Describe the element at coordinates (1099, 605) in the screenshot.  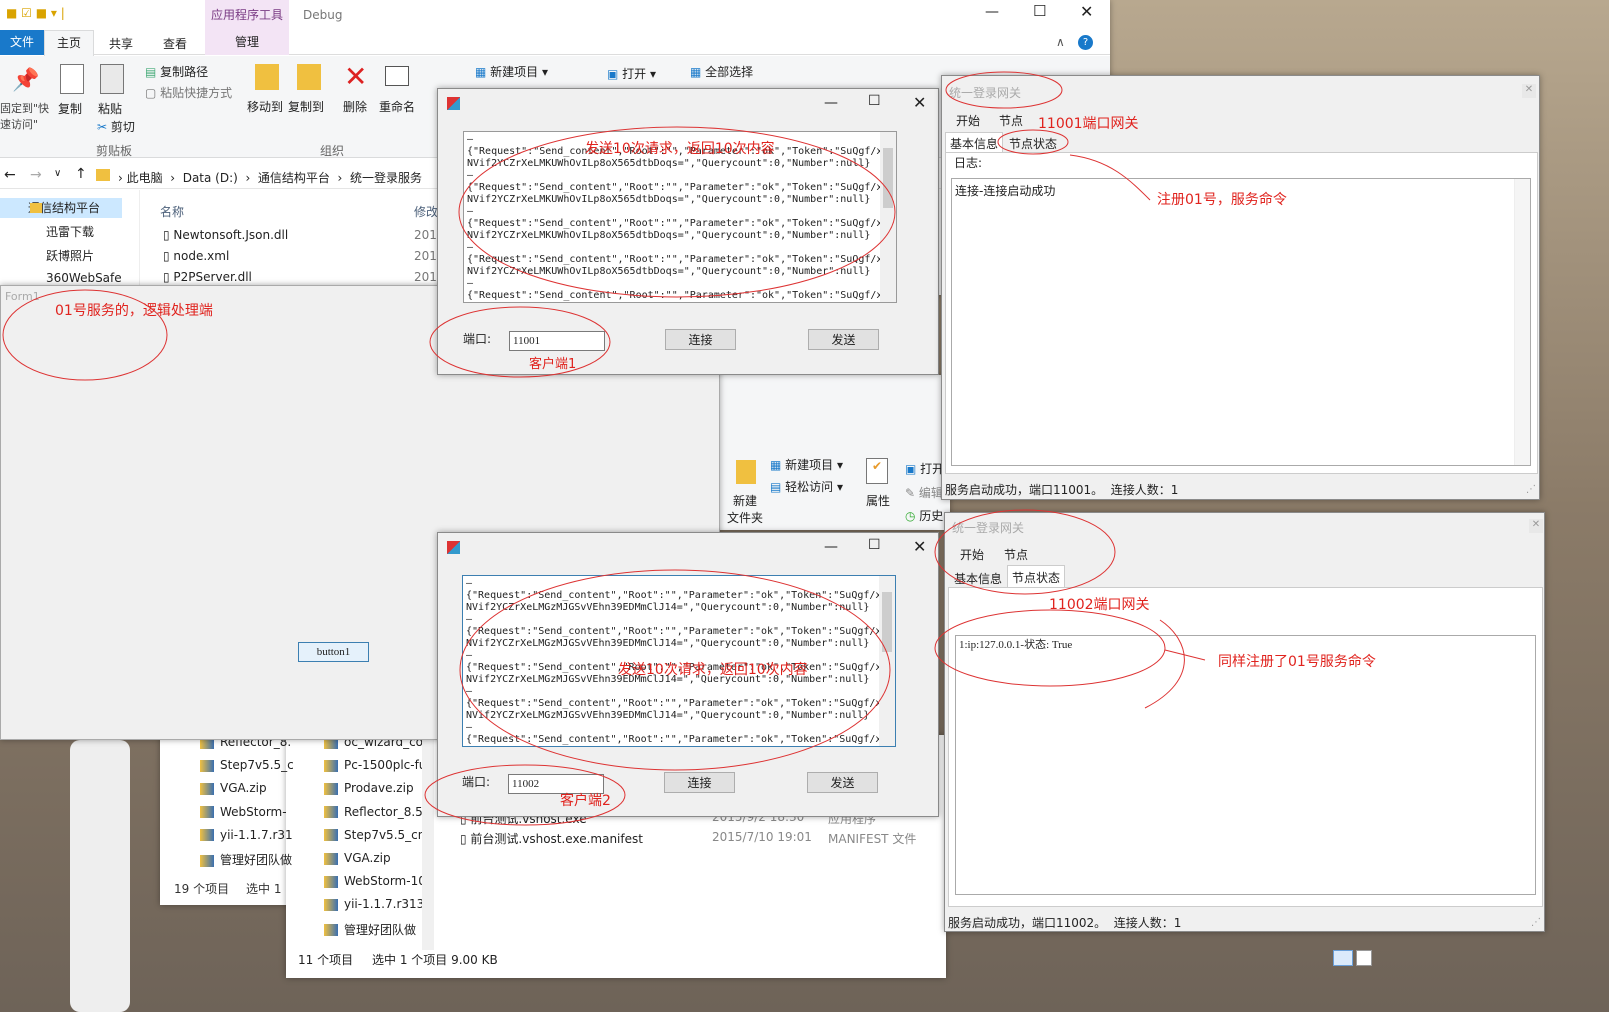
I see `annotation-gateway2: 11002端口网关` at that location.